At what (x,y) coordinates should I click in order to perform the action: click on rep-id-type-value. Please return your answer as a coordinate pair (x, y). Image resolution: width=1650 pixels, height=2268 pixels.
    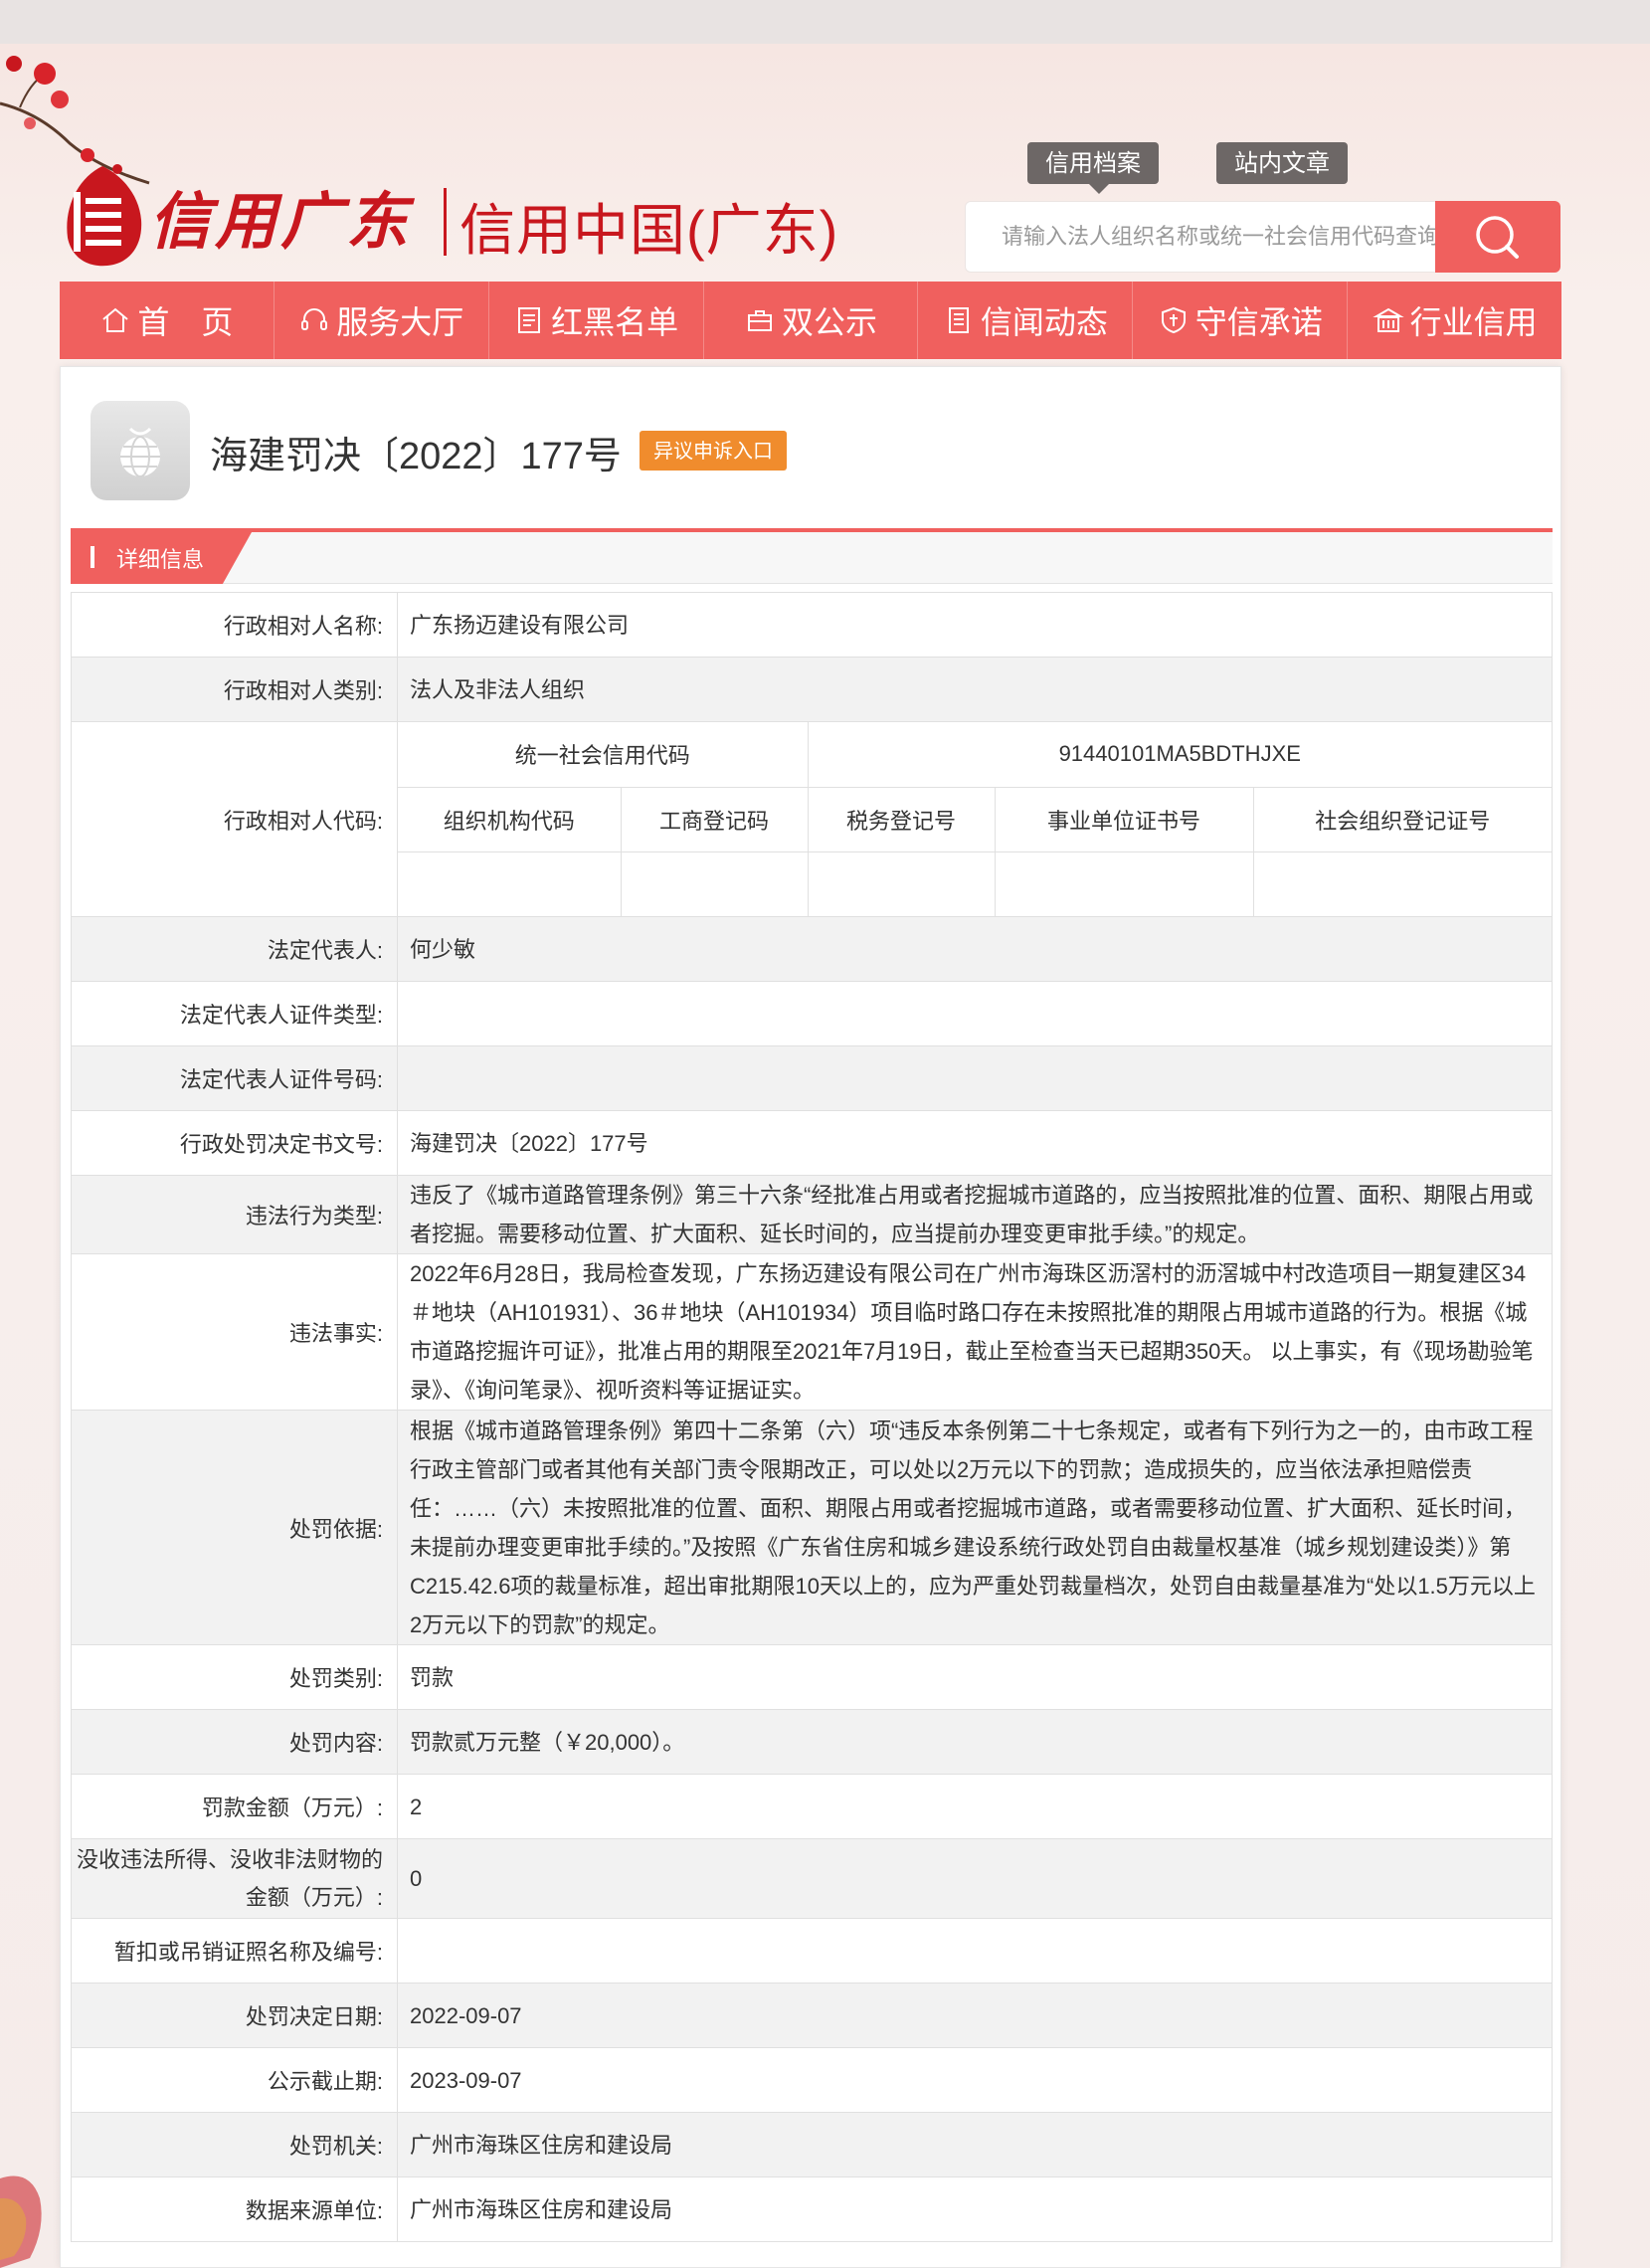
    Looking at the image, I should click on (975, 1013).